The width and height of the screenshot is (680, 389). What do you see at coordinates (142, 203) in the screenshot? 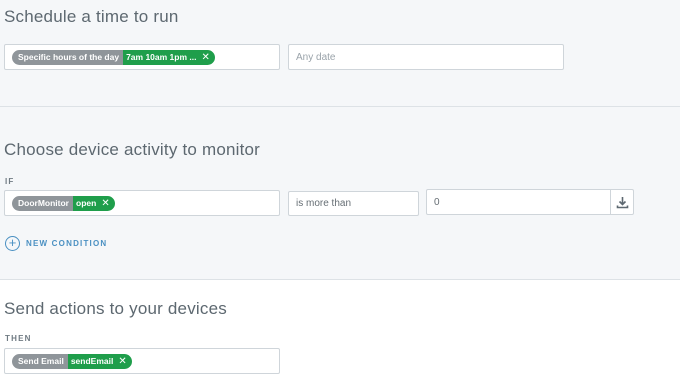
I see `device-selector-field: DoorMonitor open ✕` at bounding box center [142, 203].